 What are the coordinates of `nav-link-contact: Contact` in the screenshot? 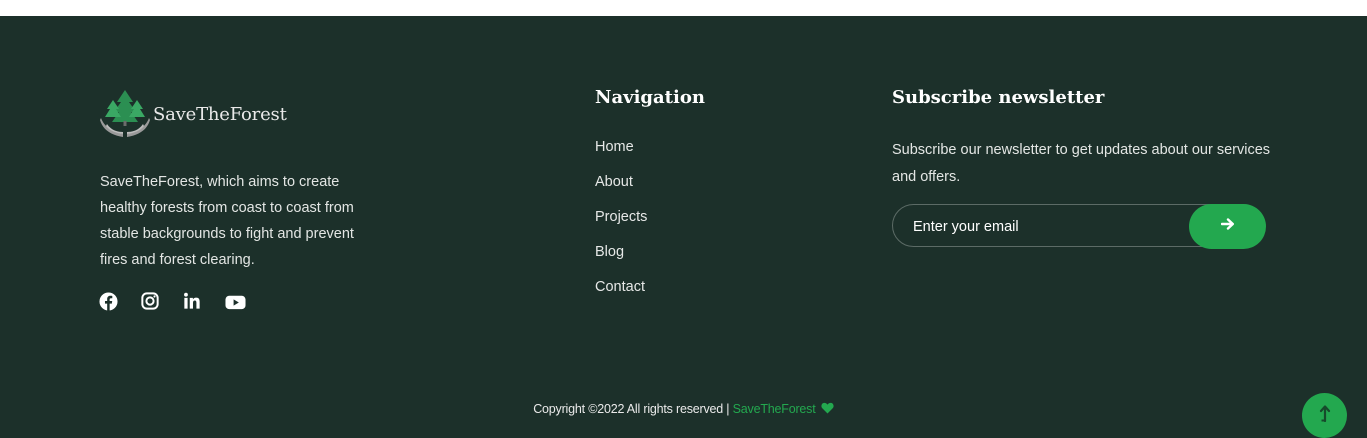 It's located at (621, 293).